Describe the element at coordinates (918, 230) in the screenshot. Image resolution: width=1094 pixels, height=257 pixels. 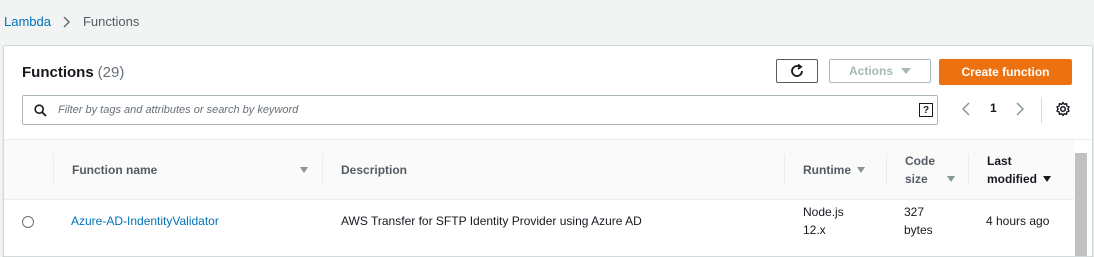
I see `code-size-unit: bytes` at that location.